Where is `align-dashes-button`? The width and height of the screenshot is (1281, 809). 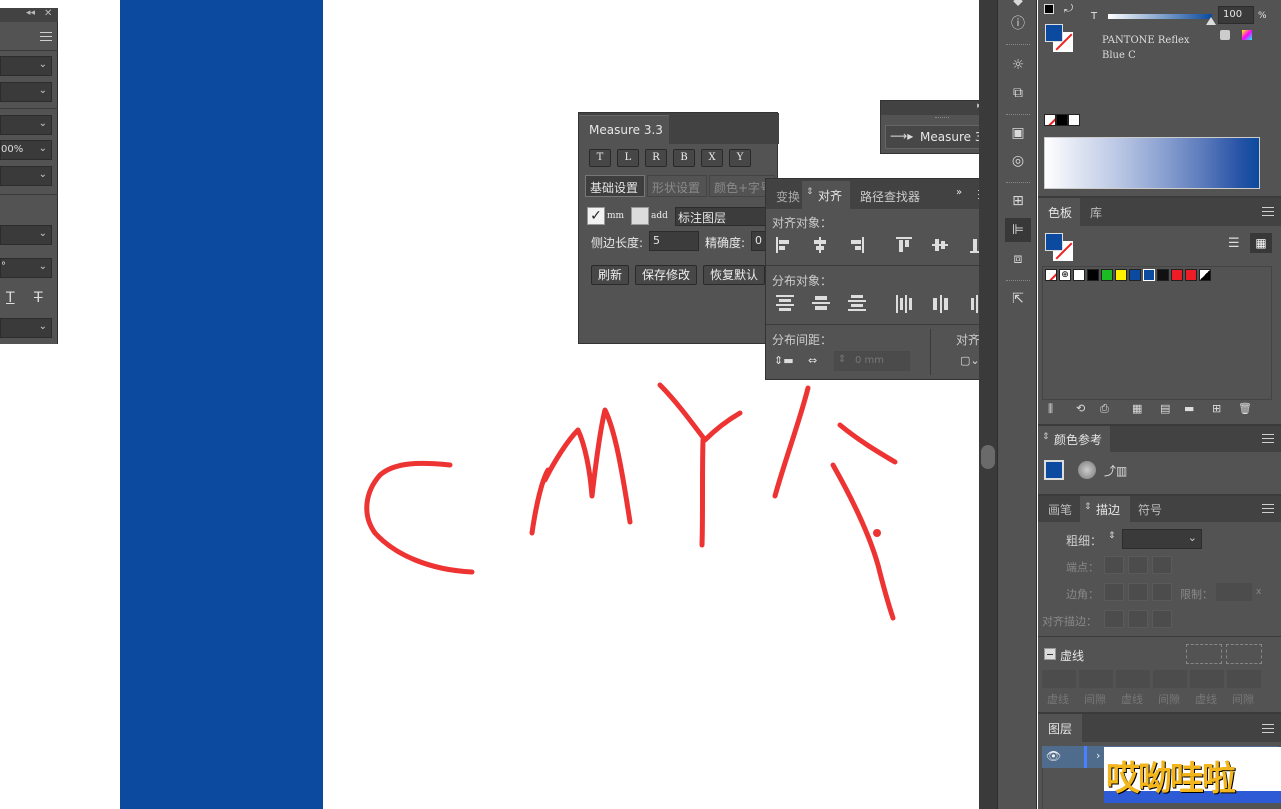 align-dashes-button is located at coordinates (1244, 654).